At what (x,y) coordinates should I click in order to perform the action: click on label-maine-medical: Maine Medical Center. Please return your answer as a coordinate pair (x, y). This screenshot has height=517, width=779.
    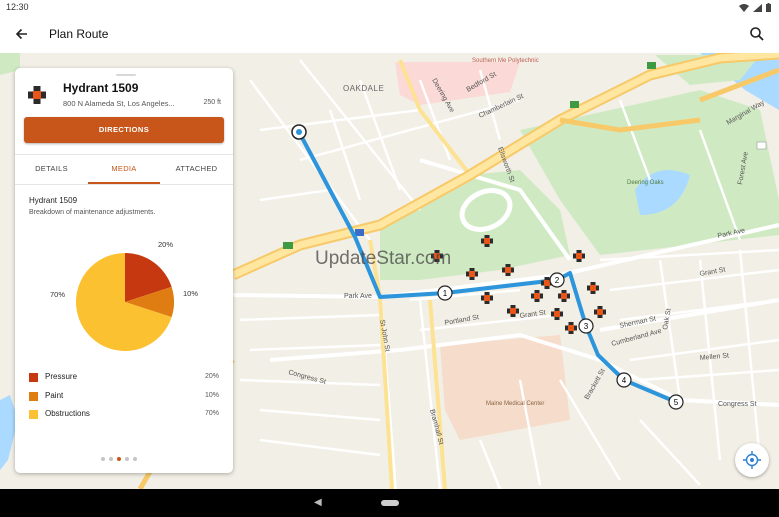
    Looking at the image, I should click on (515, 404).